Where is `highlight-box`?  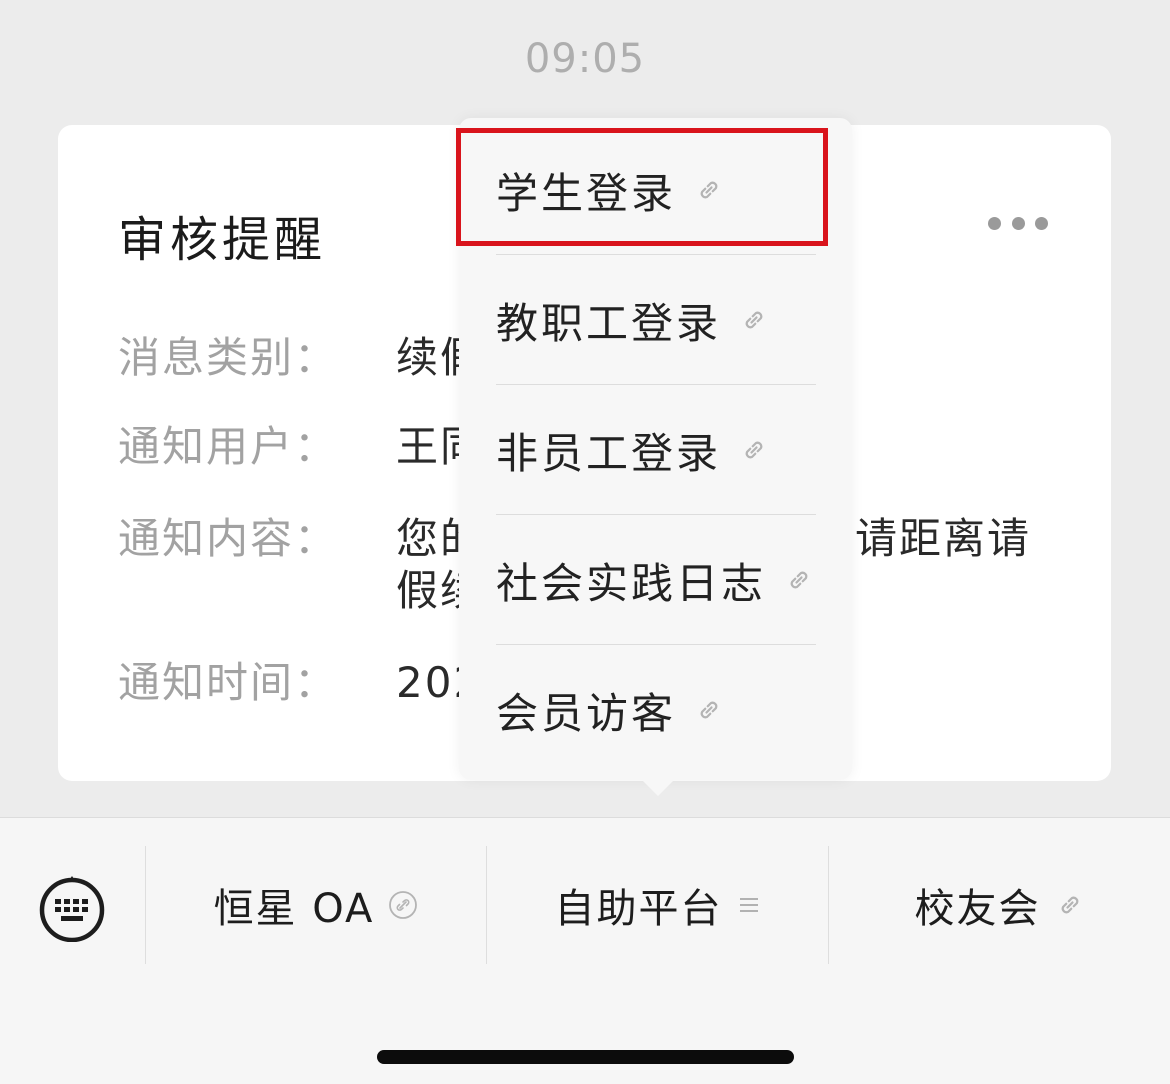
highlight-box is located at coordinates (642, 187).